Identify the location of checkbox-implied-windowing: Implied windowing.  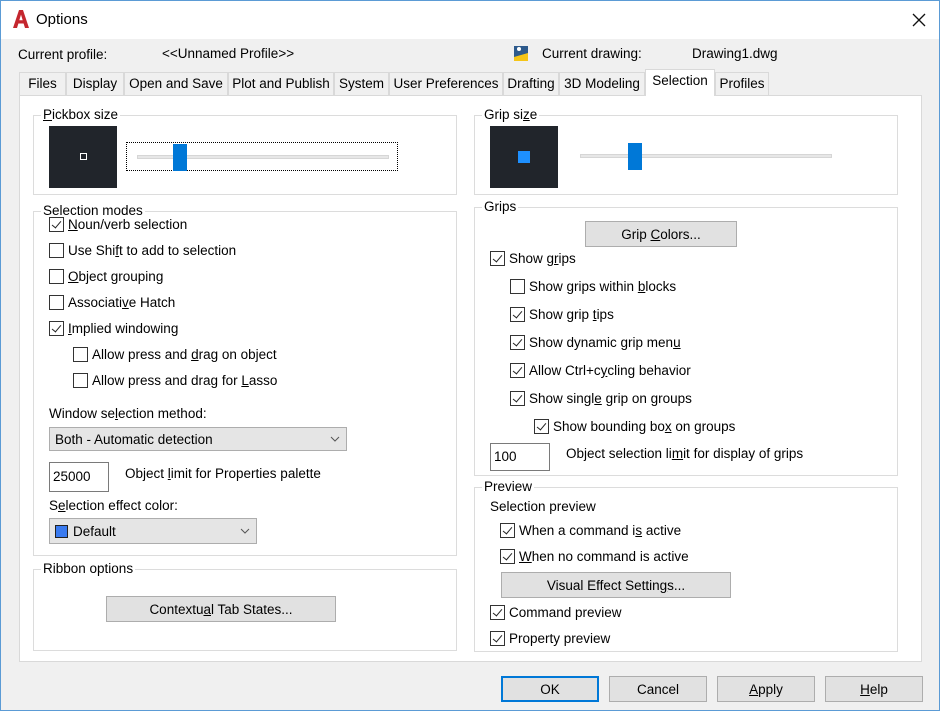
(113, 328).